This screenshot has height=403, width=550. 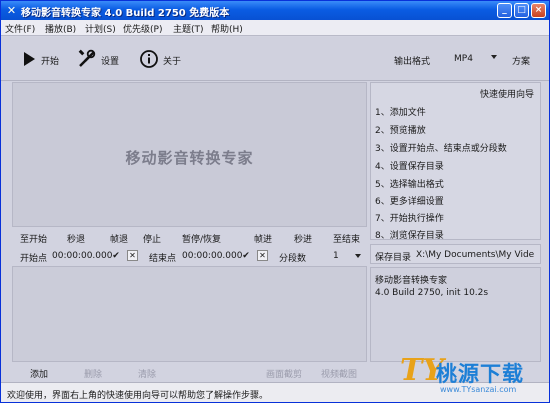 What do you see at coordinates (293, 259) in the screenshot?
I see `segments-label: 分段数` at bounding box center [293, 259].